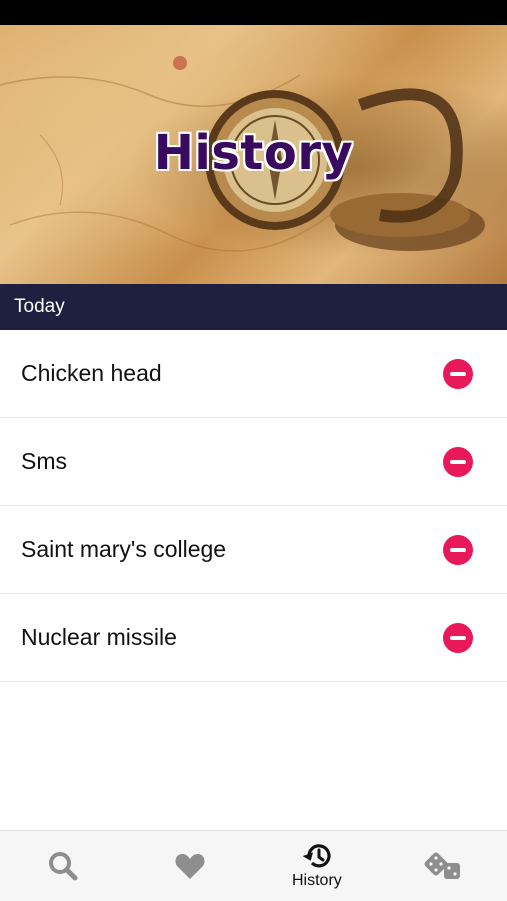 The height and width of the screenshot is (901, 507). I want to click on list-item-label: Saint mary's college, so click(124, 549).